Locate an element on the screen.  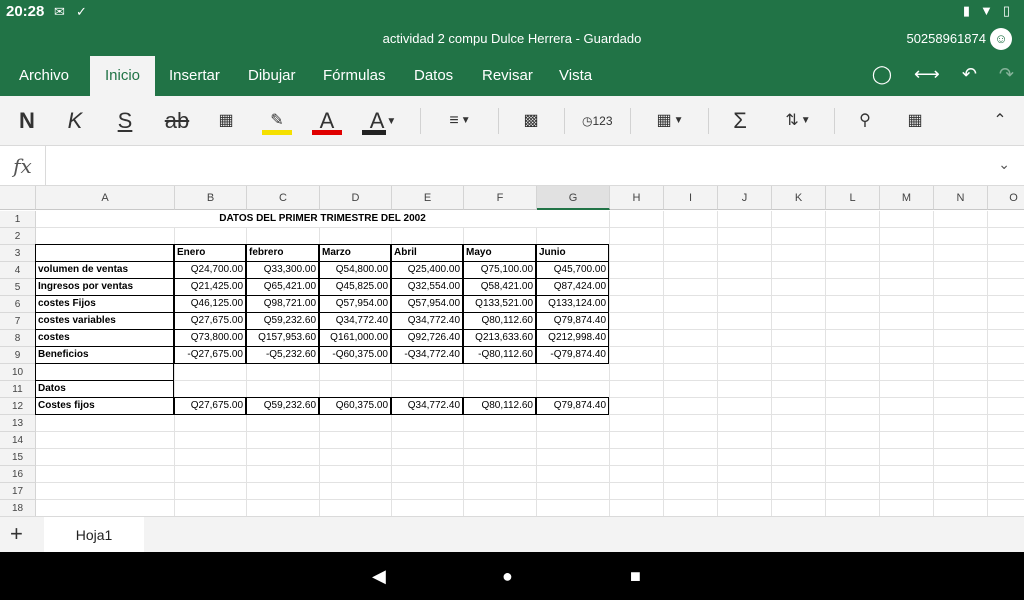
value-cell: Q92,726.40 is located at coordinates (427, 338).